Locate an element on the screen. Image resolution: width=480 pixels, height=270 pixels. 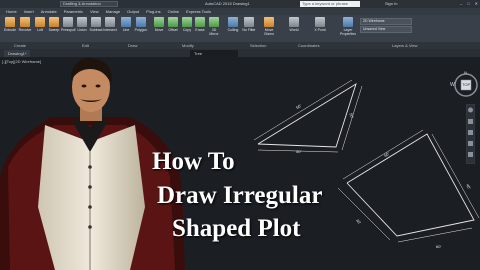
3d-mirror-button: 3D Mirror is located at coordinates (214, 26).